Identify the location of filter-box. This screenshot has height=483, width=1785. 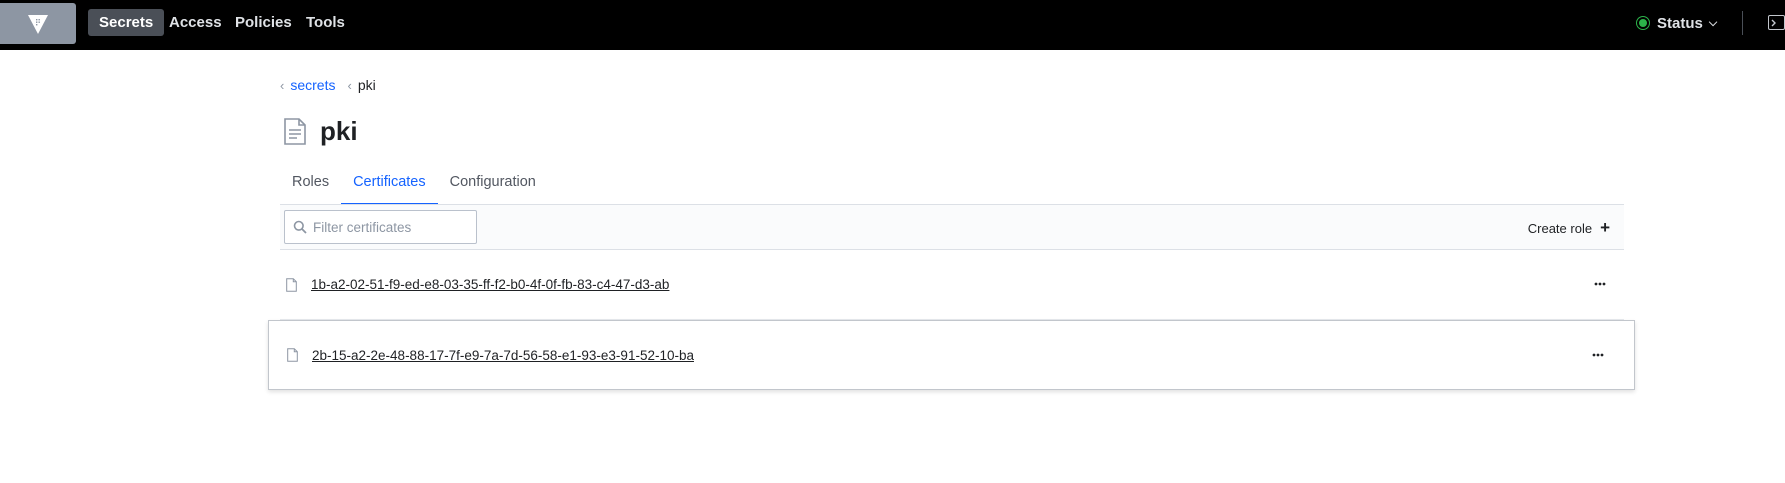
(380, 227).